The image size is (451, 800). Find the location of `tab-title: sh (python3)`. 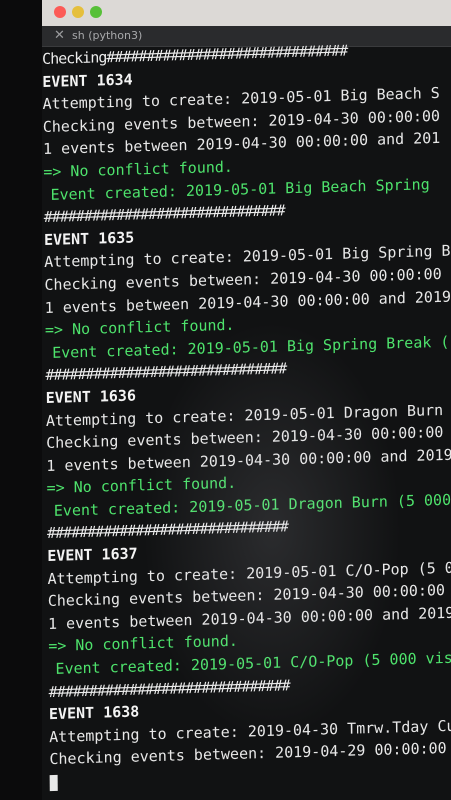

tab-title: sh (python3) is located at coordinates (107, 35).